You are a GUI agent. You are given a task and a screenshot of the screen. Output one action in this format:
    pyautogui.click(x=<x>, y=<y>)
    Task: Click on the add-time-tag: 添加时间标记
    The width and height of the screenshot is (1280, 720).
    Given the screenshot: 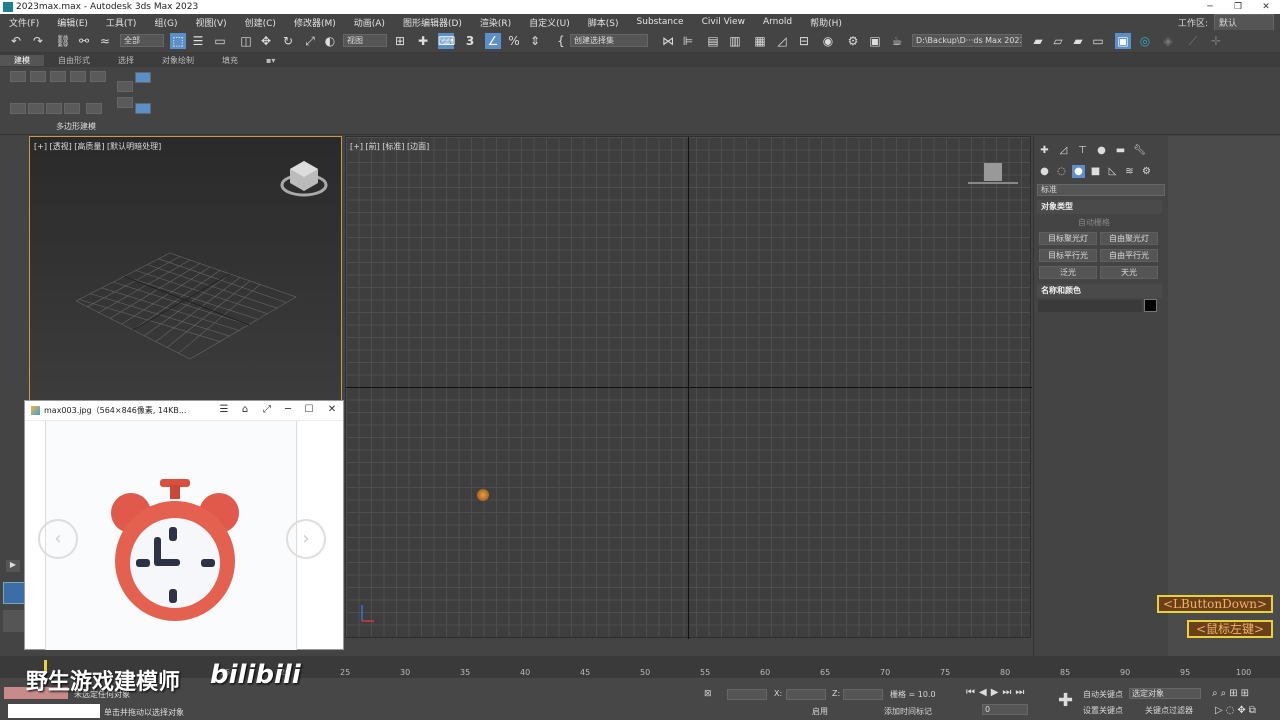 What is the action you would take?
    pyautogui.click(x=908, y=711)
    